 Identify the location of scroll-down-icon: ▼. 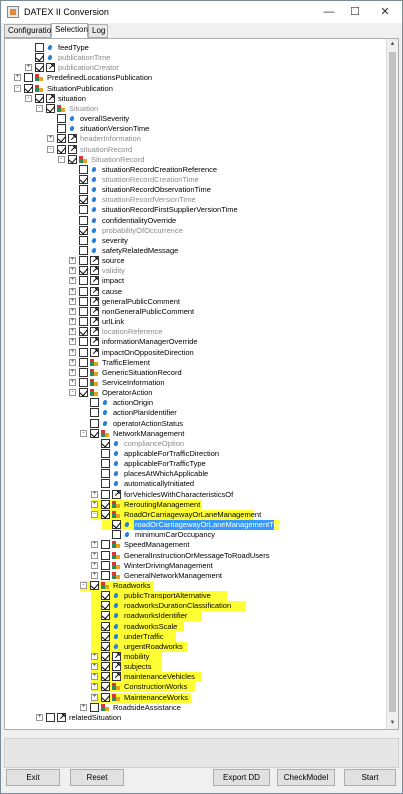
(392, 723).